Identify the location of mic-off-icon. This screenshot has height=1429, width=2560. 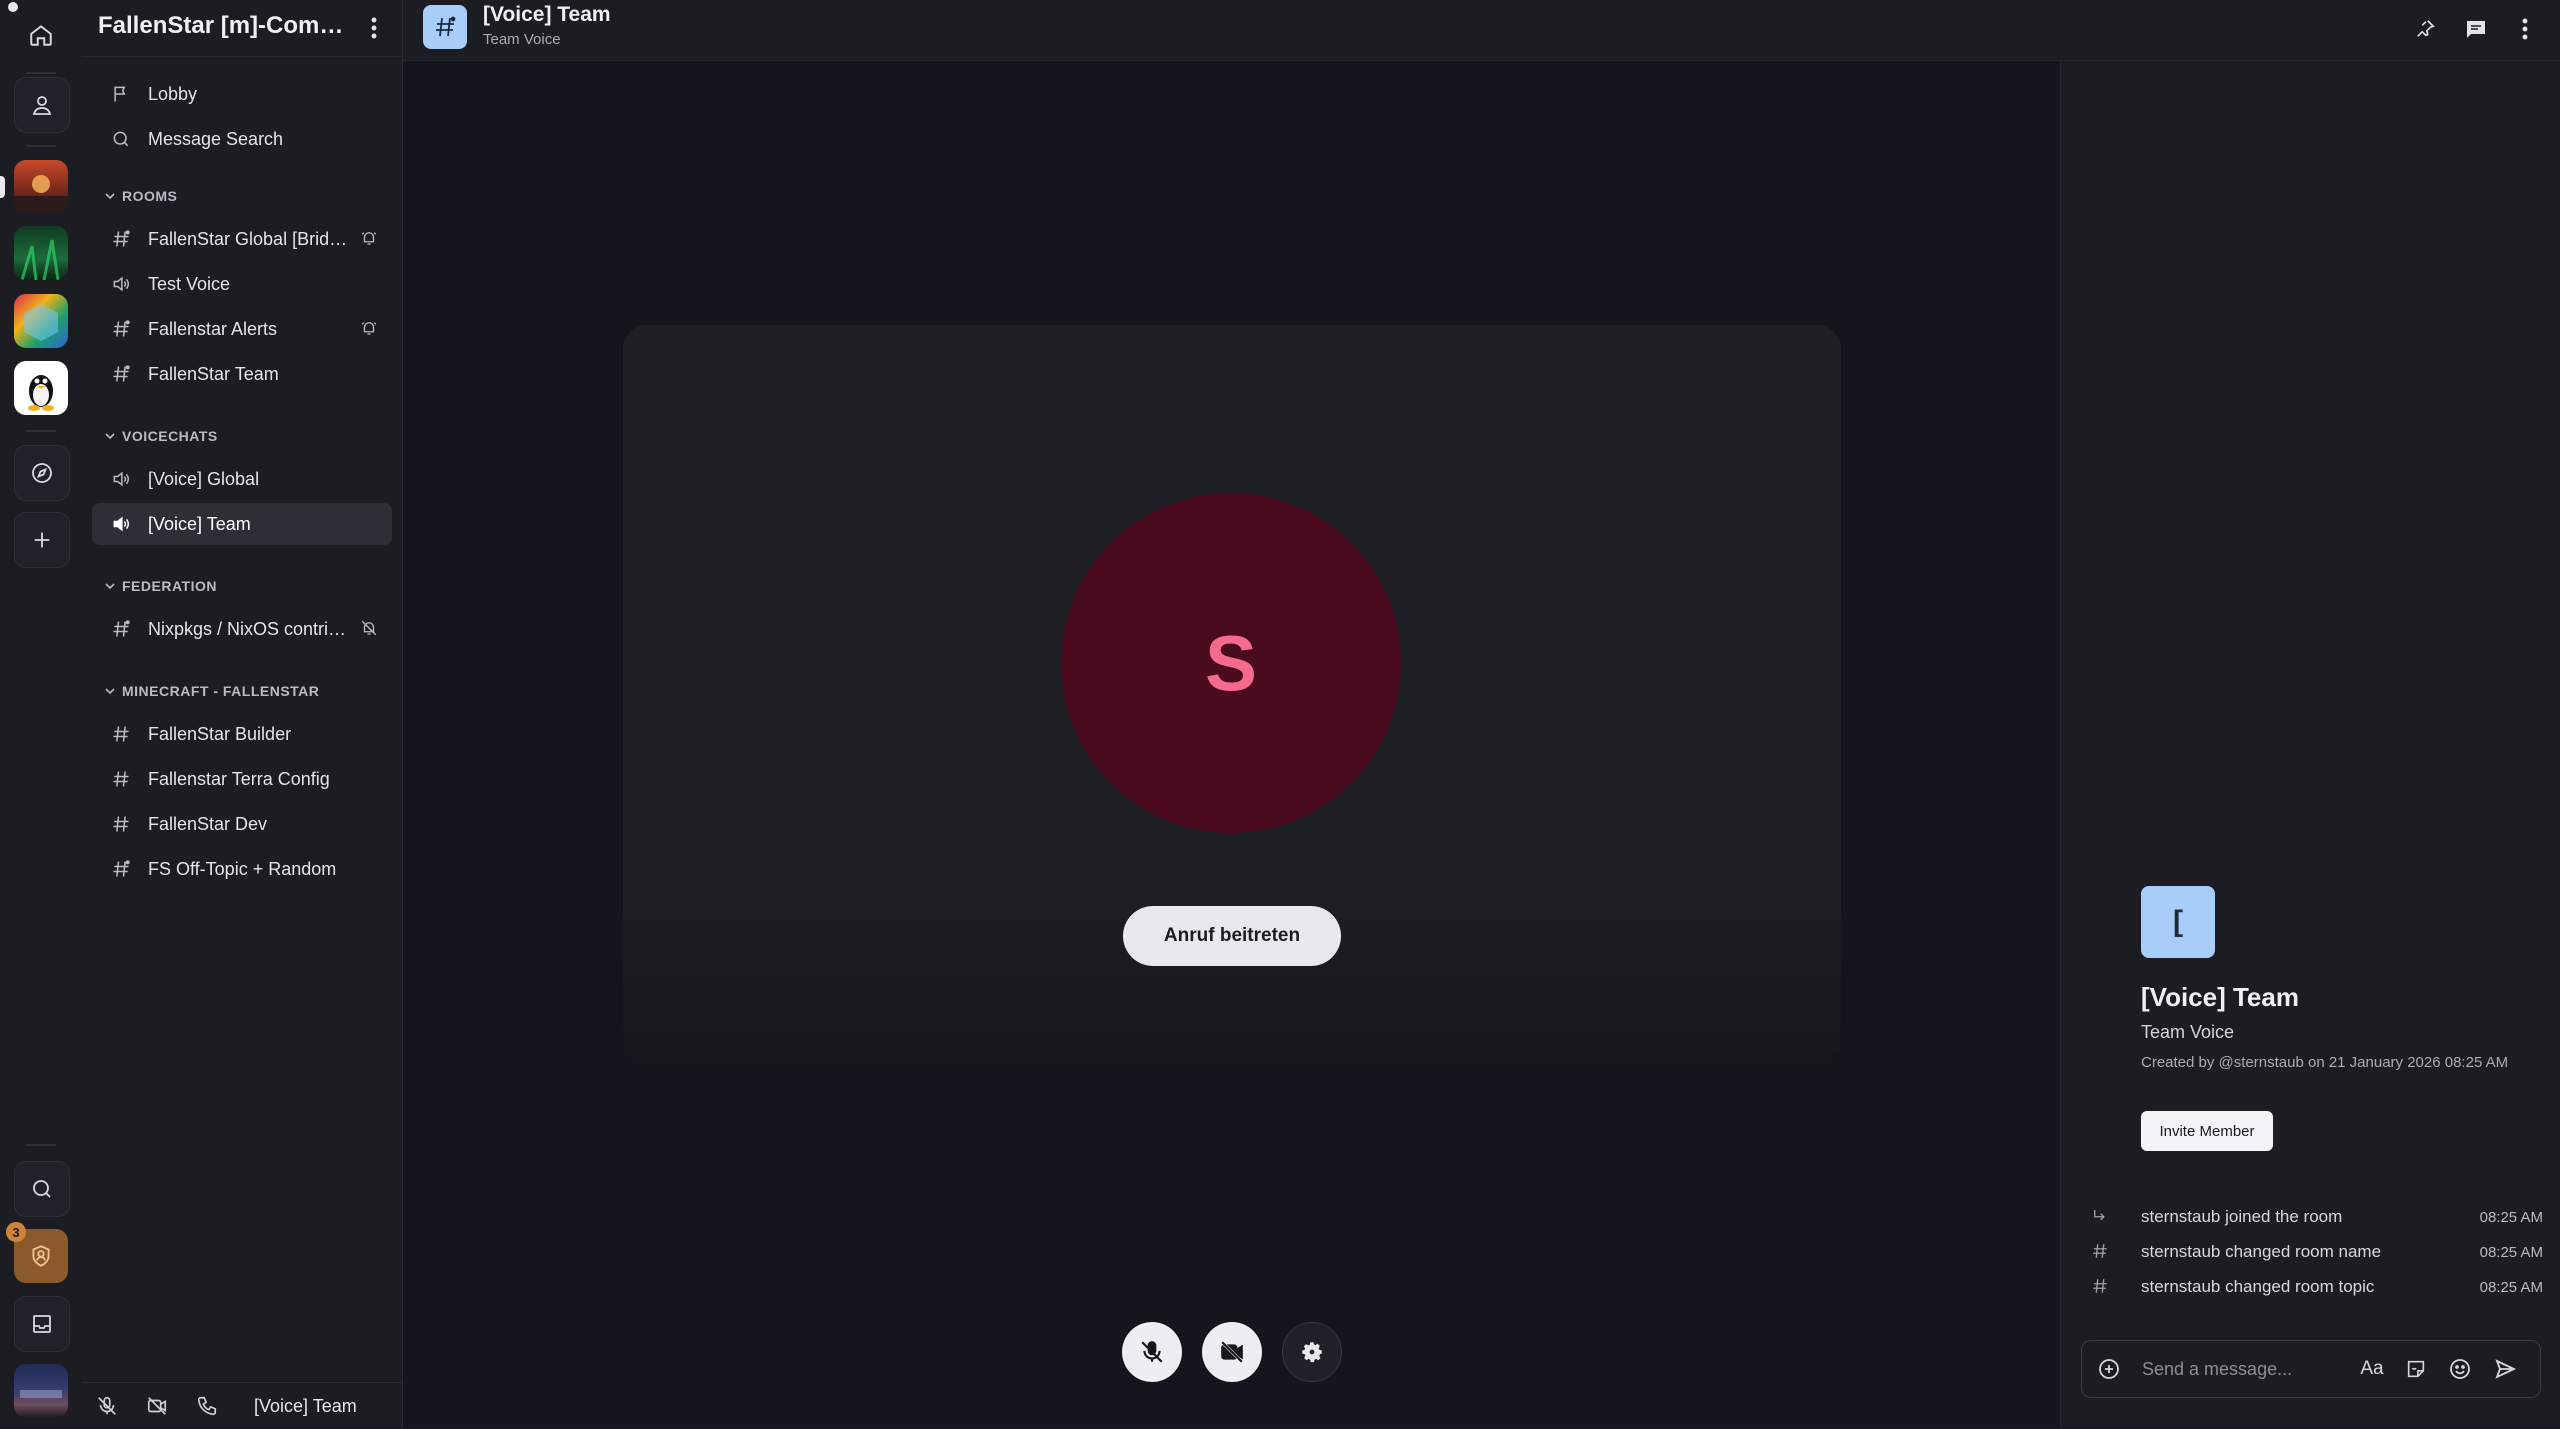
(107, 1406).